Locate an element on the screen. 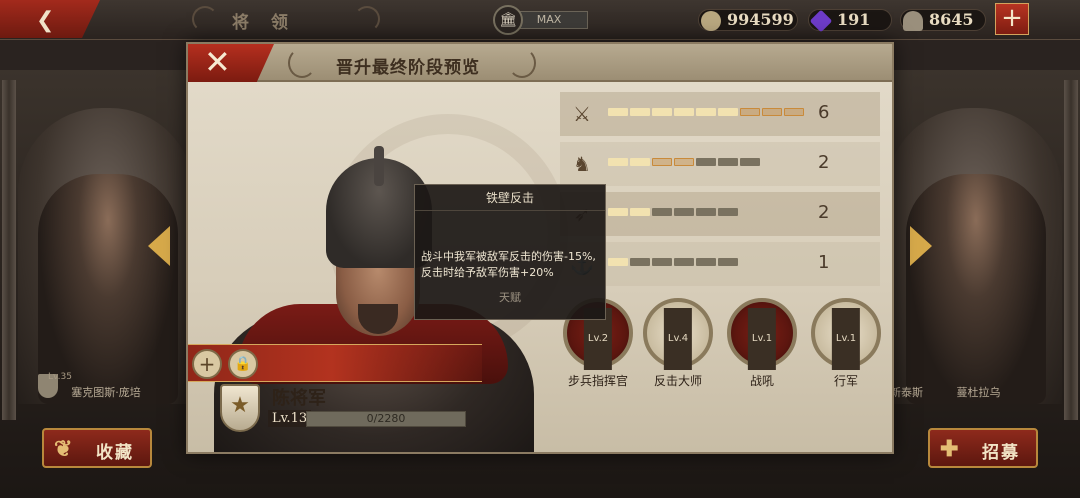 Image resolution: width=1080 pixels, height=498 pixels. tooltip-type: 天赋 is located at coordinates (510, 297).